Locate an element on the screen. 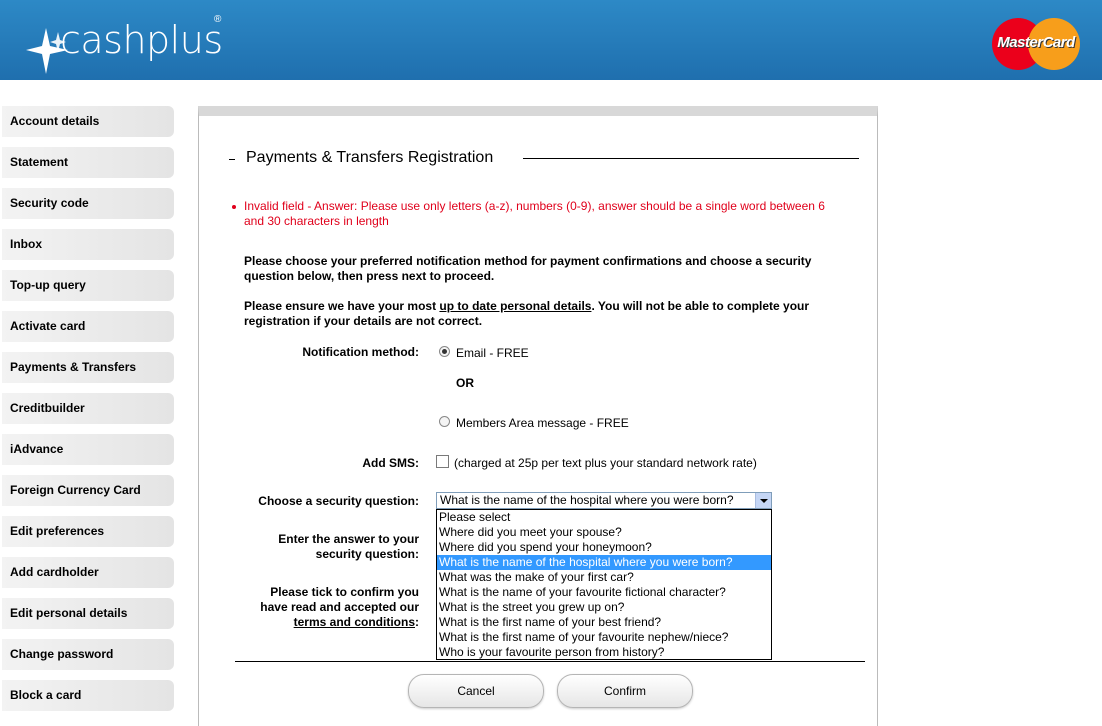 This screenshot has width=1102, height=726. form-bottom-divider is located at coordinates (550, 661).